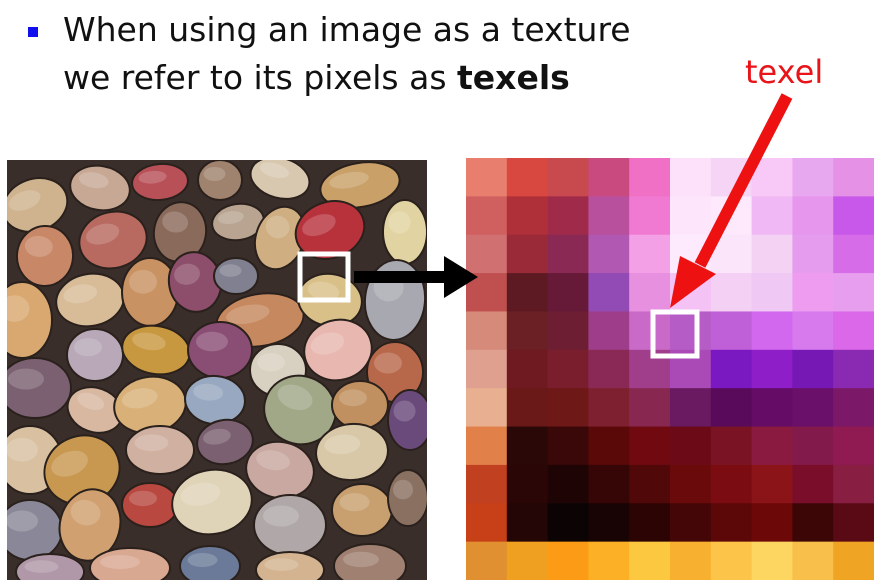 This screenshot has height=587, width=881. What do you see at coordinates (260, 77) in the screenshot?
I see `bullet-text-line-2-prefix: we refer to its pixels as` at bounding box center [260, 77].